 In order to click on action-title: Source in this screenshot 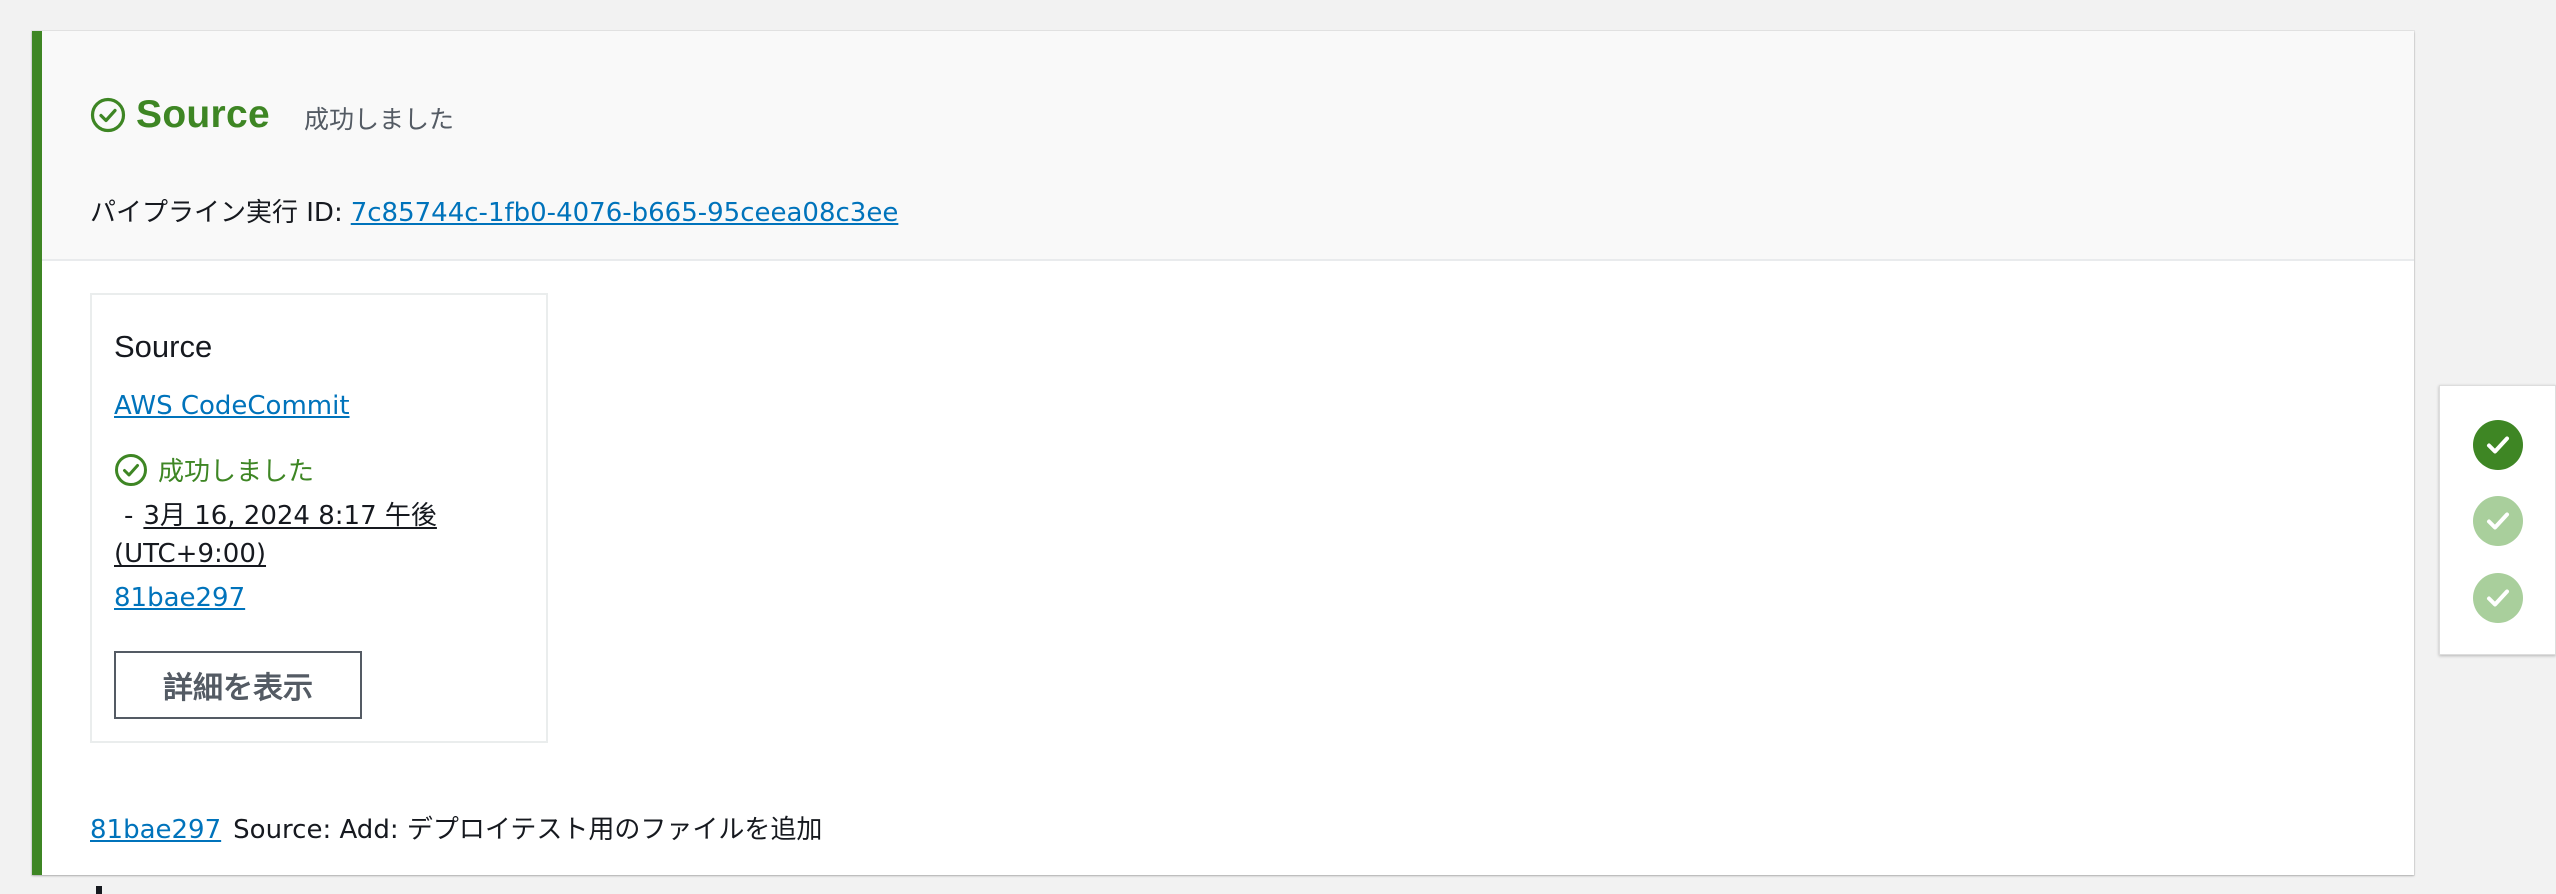, I will do `click(163, 346)`.